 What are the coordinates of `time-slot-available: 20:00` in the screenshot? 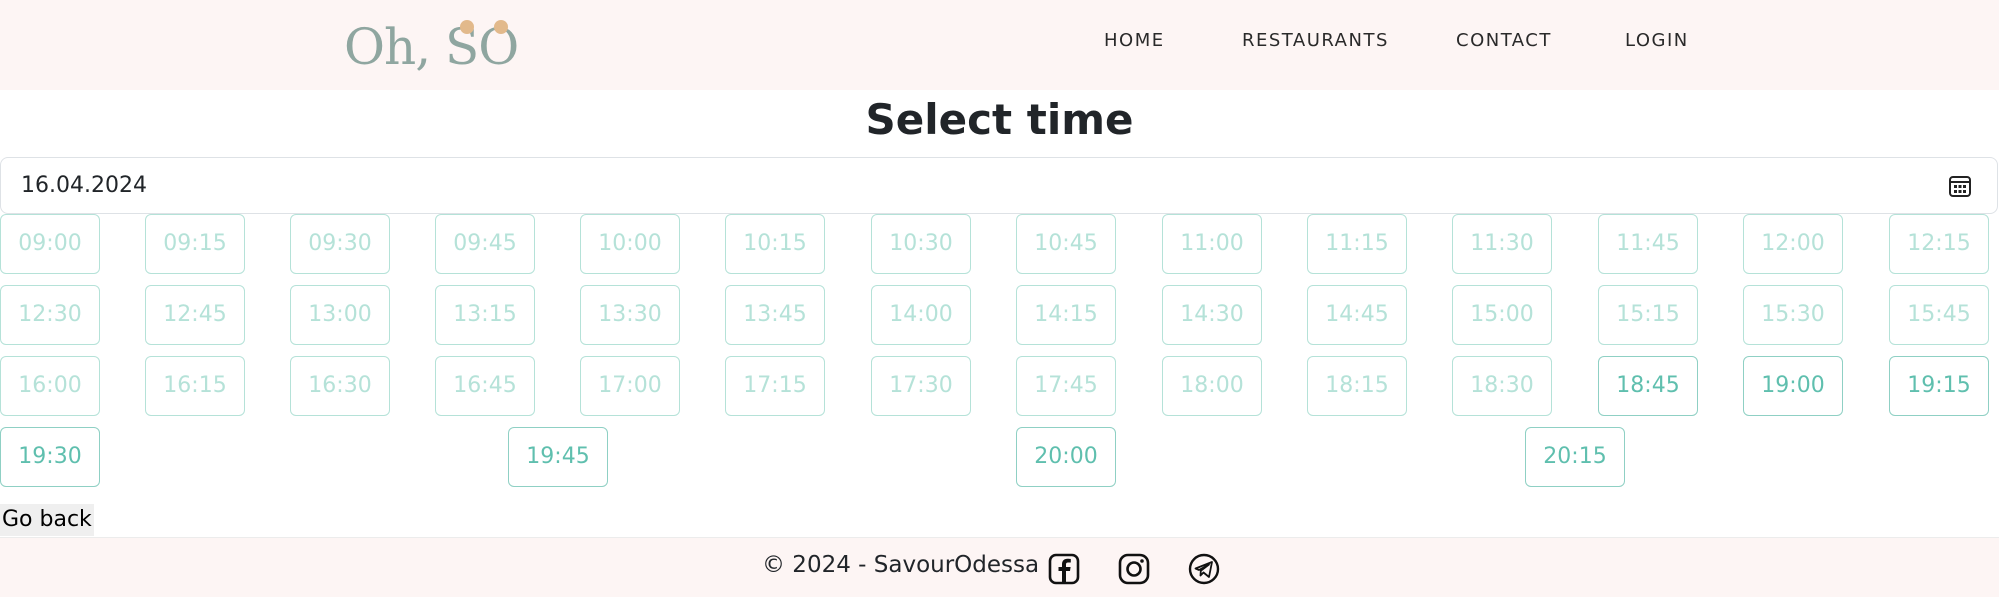 It's located at (1066, 457).